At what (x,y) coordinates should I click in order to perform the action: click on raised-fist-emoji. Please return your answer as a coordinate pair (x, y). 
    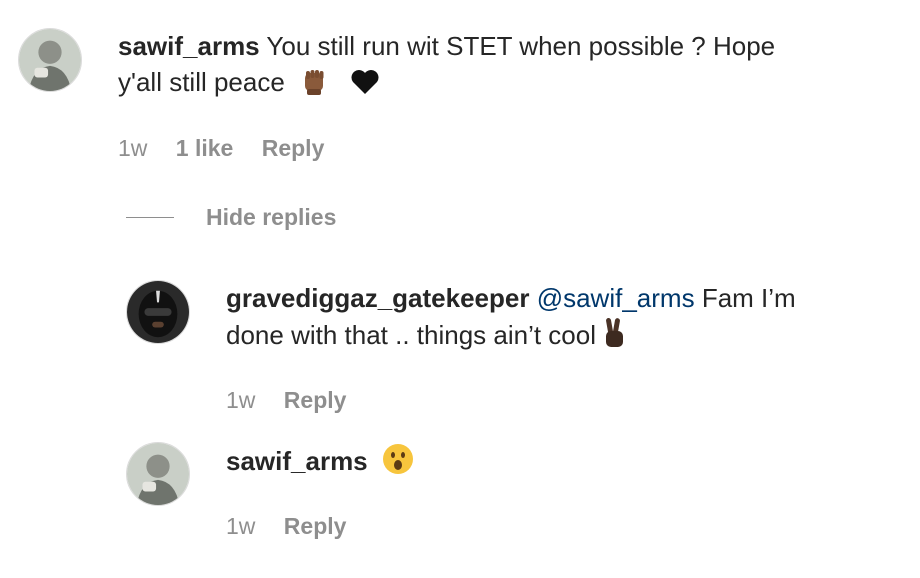
    Looking at the image, I should click on (314, 85).